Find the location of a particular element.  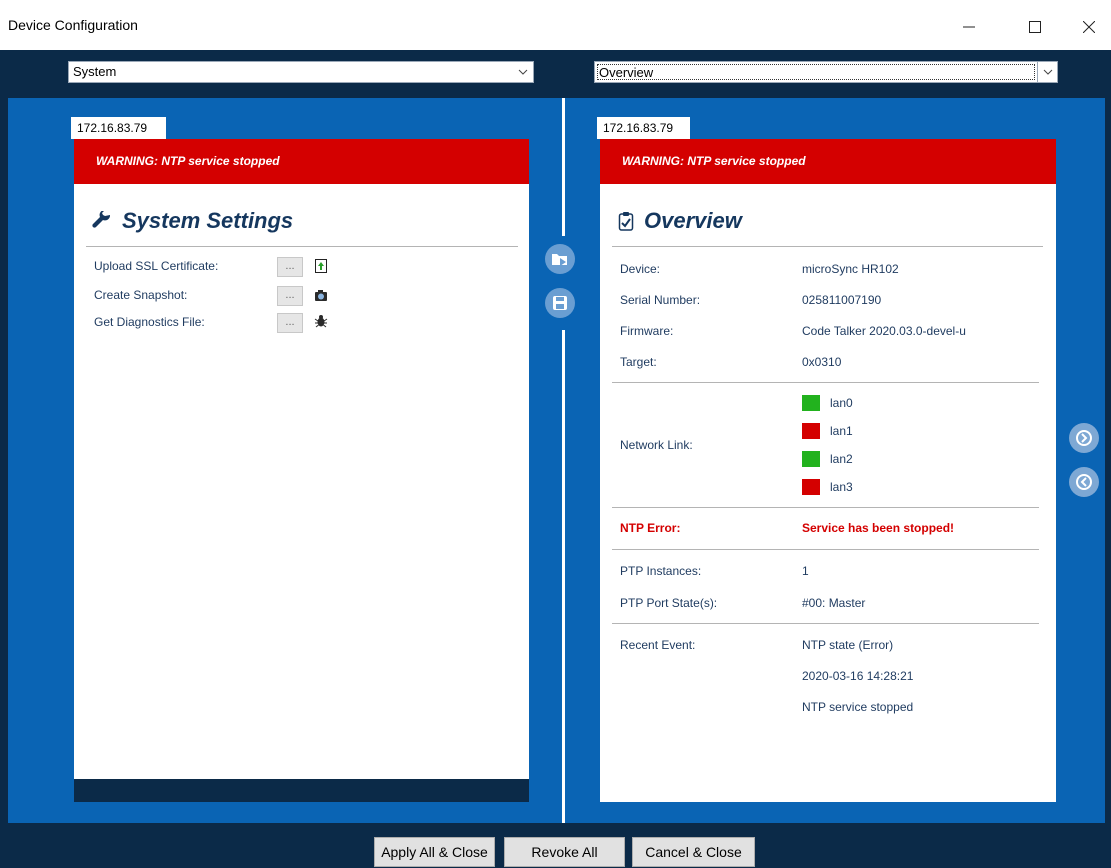

minimize-button is located at coordinates (969, 27).